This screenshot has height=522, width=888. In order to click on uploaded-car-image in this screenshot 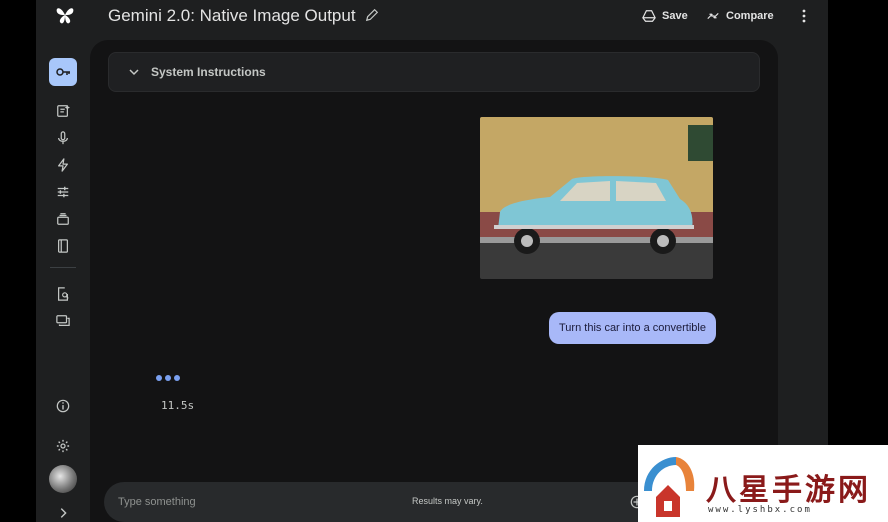, I will do `click(596, 198)`.